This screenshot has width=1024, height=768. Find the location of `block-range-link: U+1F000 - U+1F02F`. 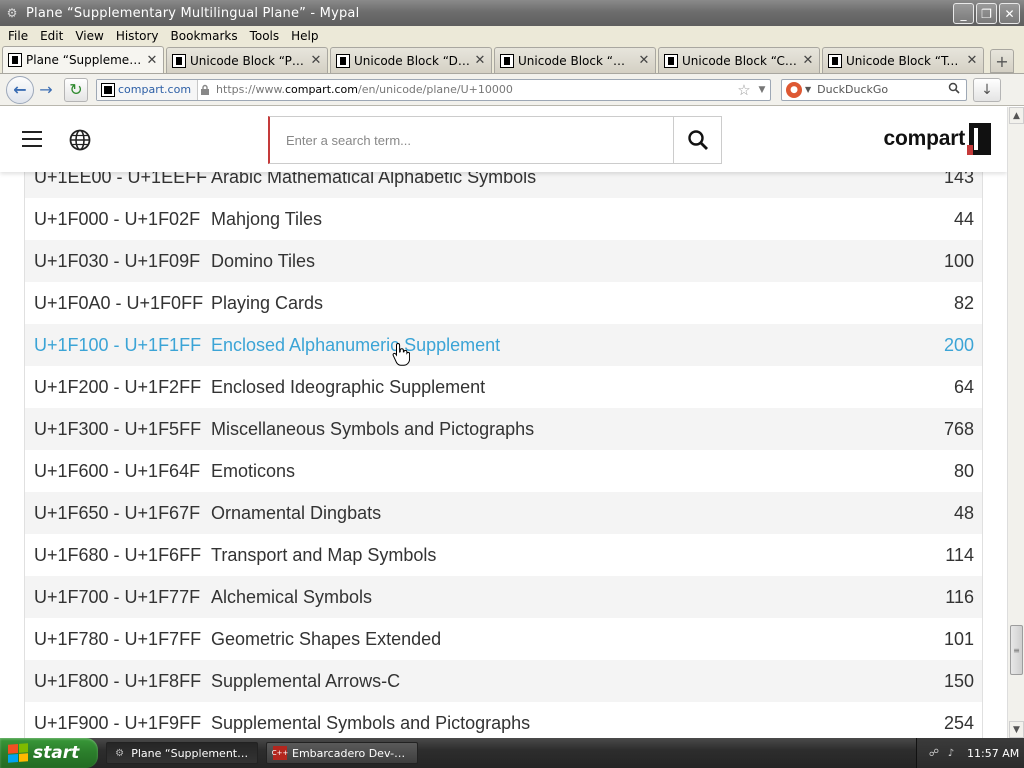

block-range-link: U+1F000 - U+1F02F is located at coordinates (118, 219).